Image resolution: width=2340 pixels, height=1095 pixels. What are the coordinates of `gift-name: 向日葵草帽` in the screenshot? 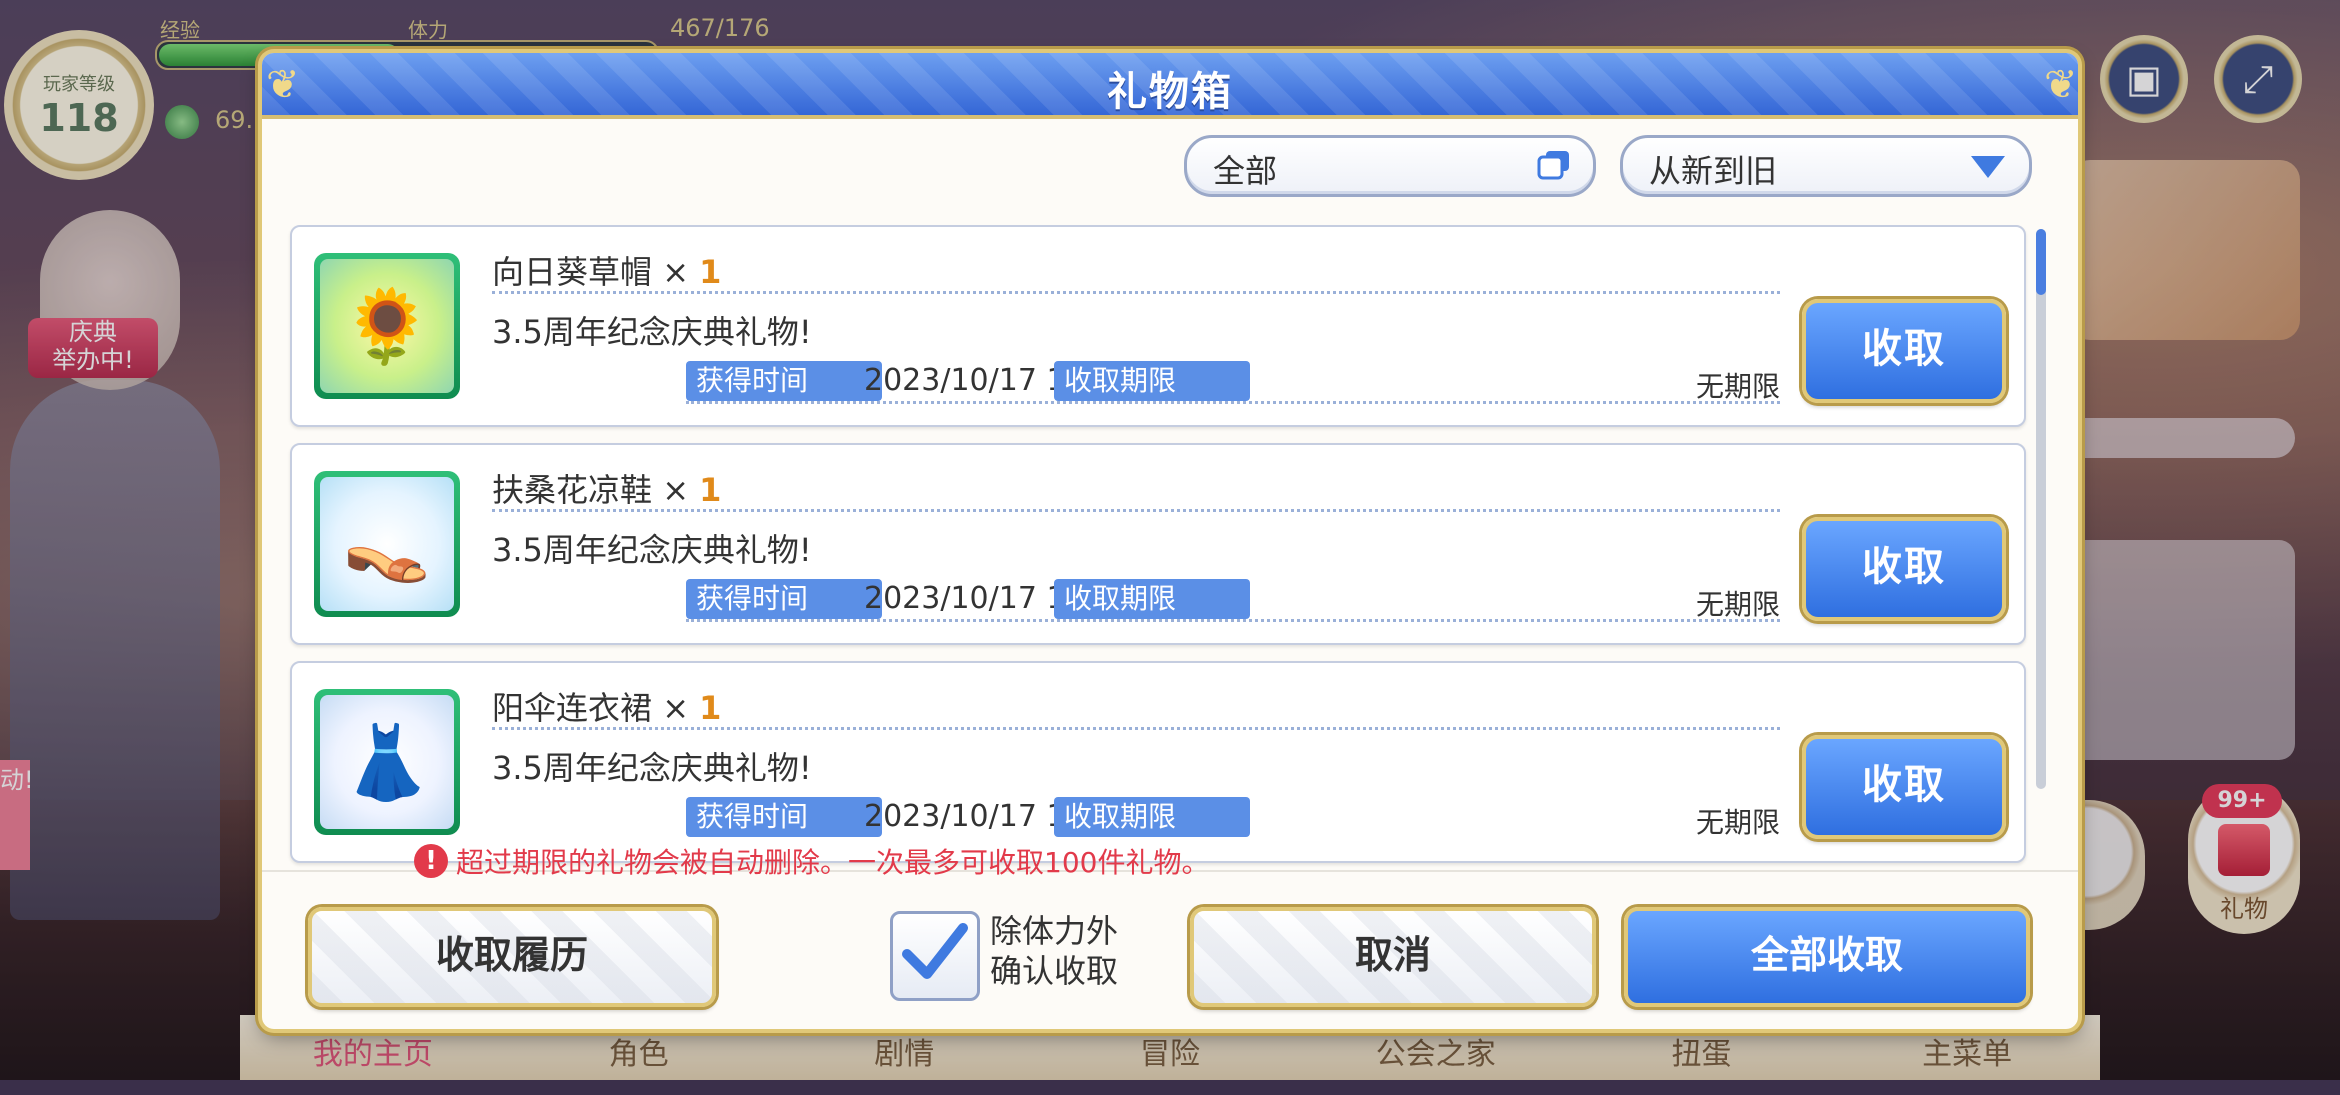 It's located at (572, 272).